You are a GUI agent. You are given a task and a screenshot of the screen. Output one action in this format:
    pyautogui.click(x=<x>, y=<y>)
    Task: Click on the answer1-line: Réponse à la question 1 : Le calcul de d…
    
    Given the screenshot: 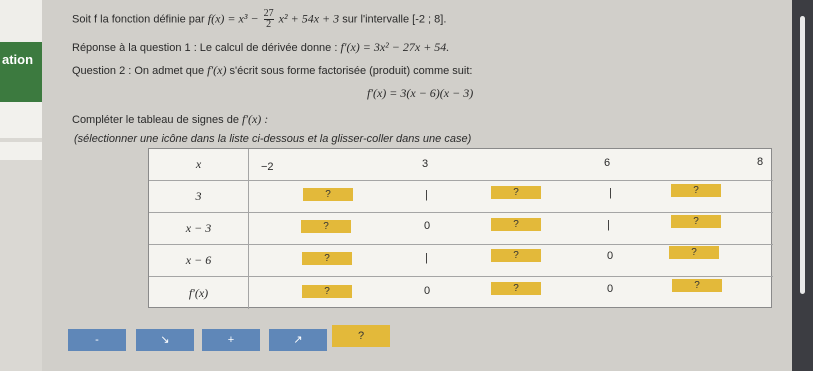 What is the action you would take?
    pyautogui.click(x=260, y=47)
    